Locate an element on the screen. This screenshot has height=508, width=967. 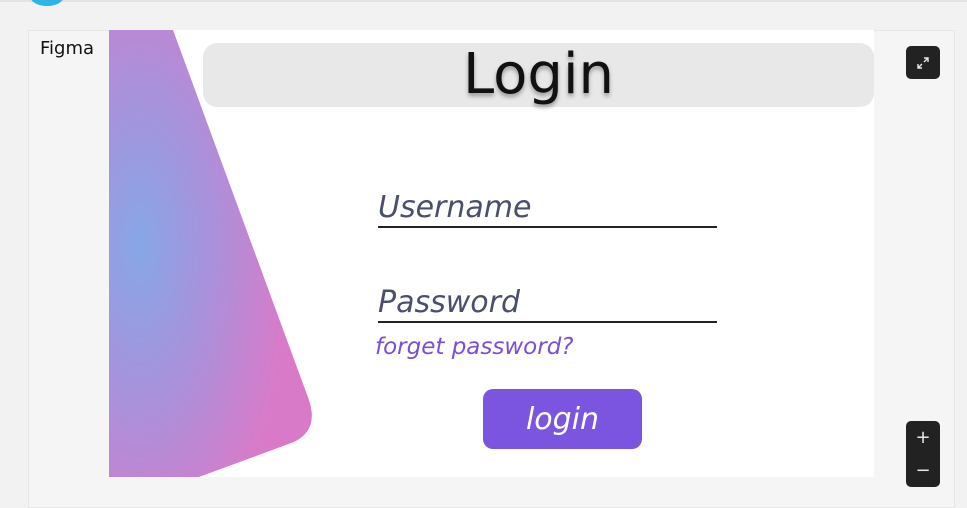
top-divider is located at coordinates (483, 1).